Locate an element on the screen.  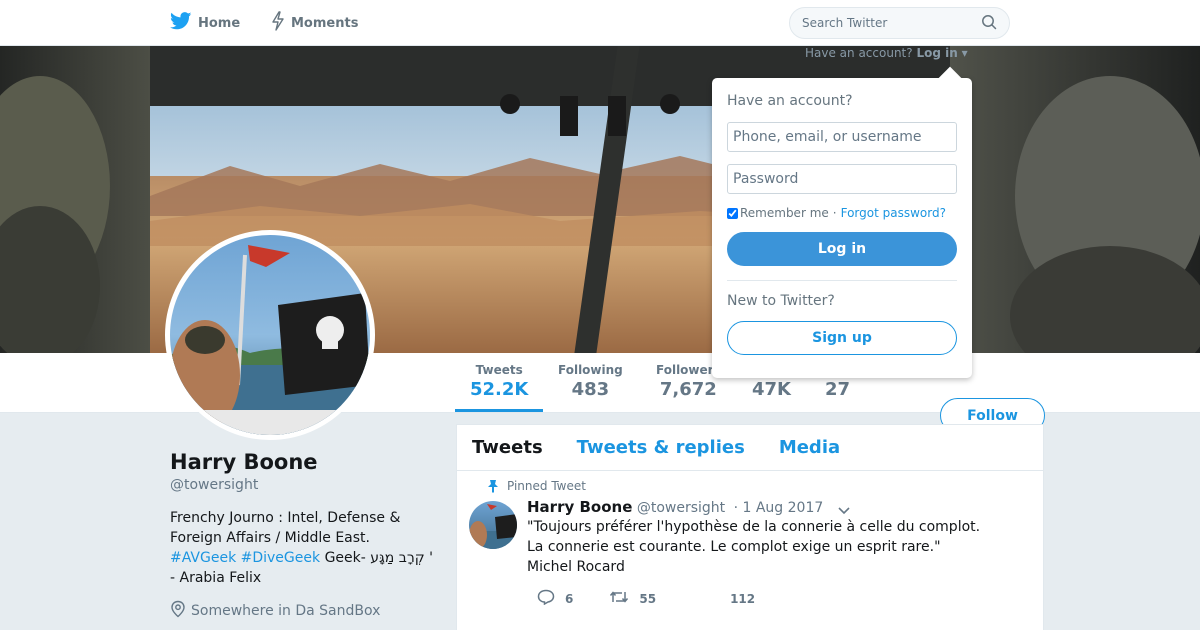
location-pin-icon is located at coordinates (178, 611).